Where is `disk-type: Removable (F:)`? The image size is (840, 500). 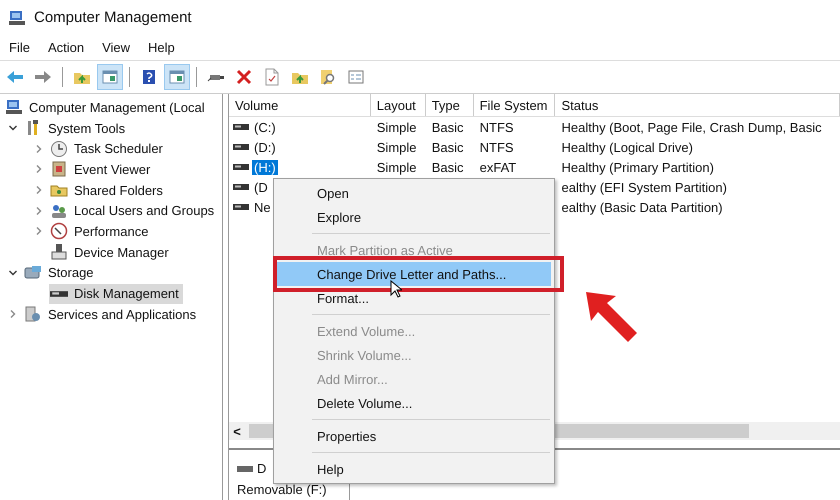
disk-type: Removable (F:) is located at coordinates (282, 490).